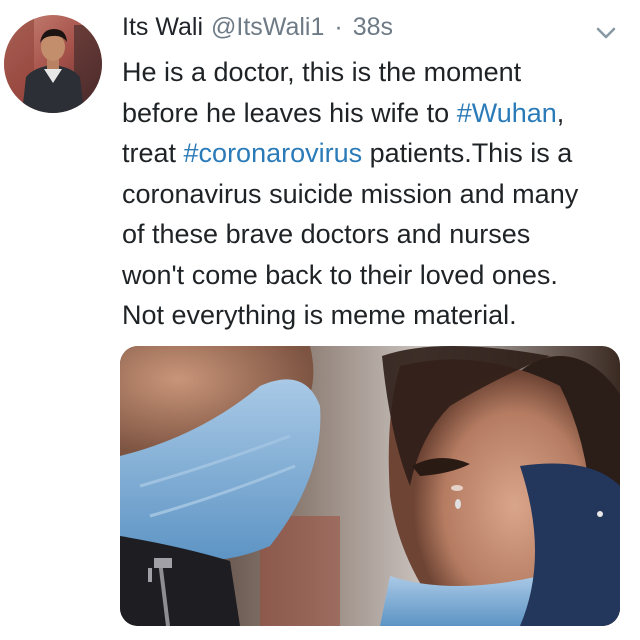  I want to click on author-display-name: Its Wali, so click(162, 27).